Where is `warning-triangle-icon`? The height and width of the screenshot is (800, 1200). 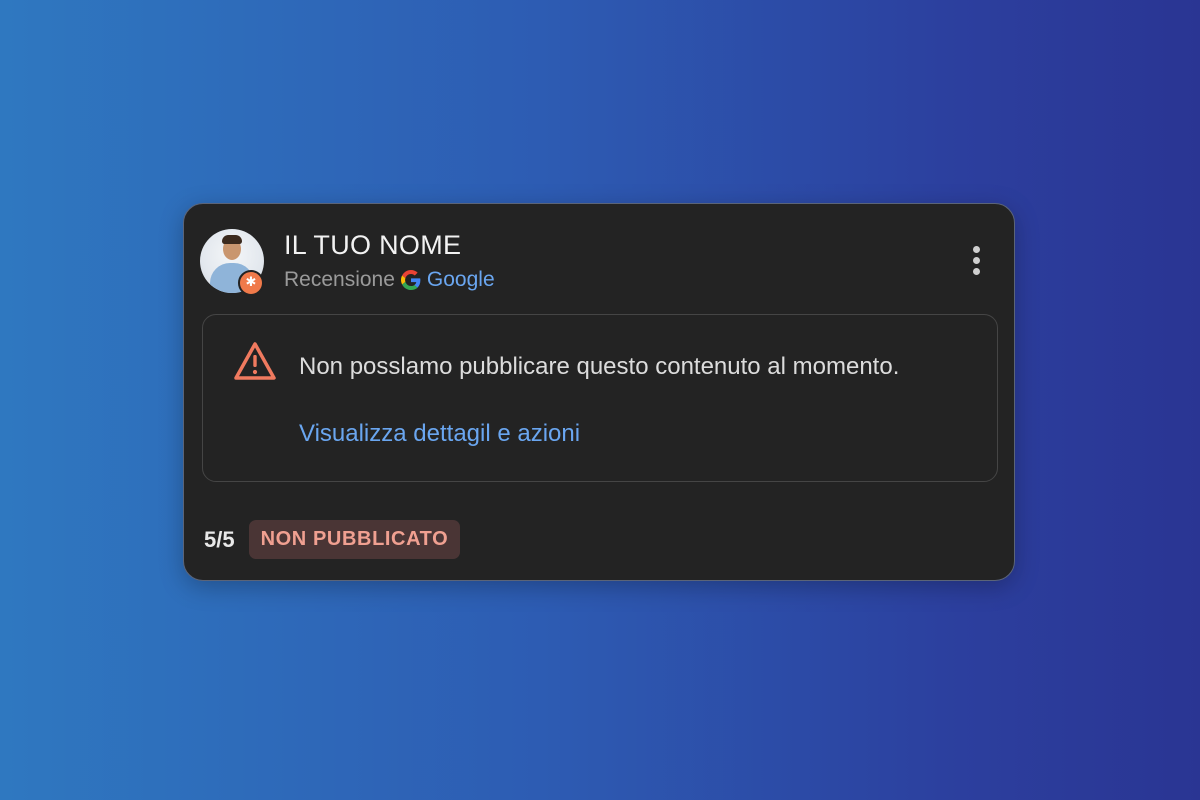 warning-triangle-icon is located at coordinates (255, 361).